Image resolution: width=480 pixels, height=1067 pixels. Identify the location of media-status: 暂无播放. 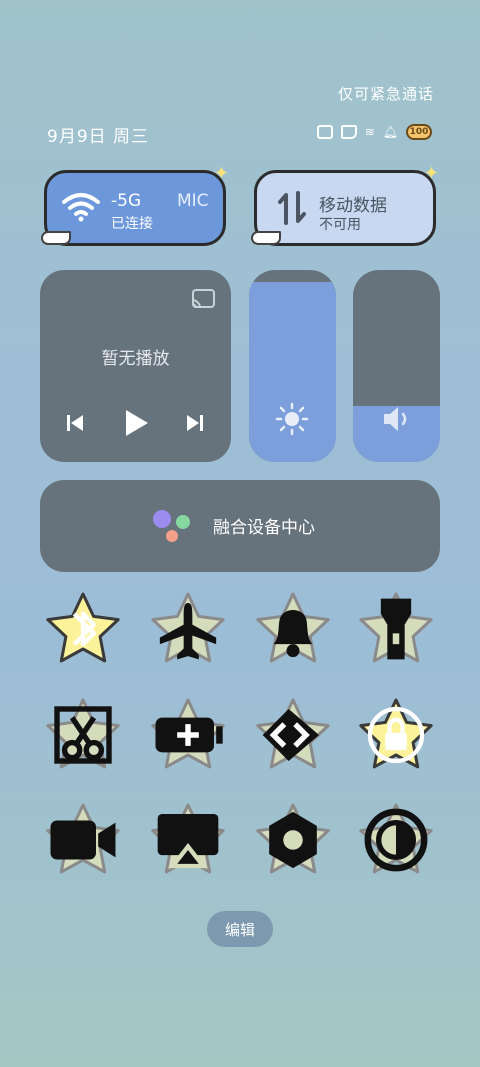
(135, 359).